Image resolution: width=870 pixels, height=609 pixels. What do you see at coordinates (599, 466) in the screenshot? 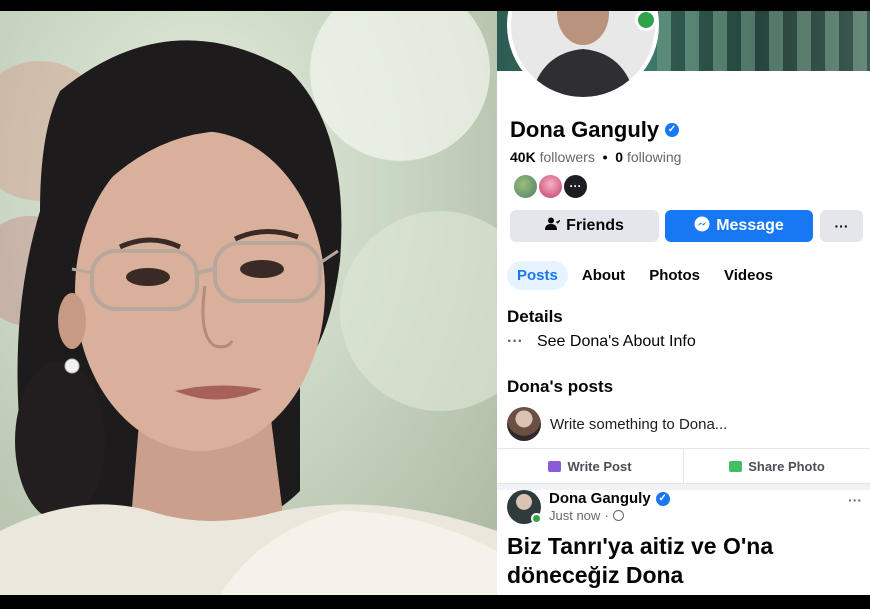
I see `write-post-label: Write Post` at bounding box center [599, 466].